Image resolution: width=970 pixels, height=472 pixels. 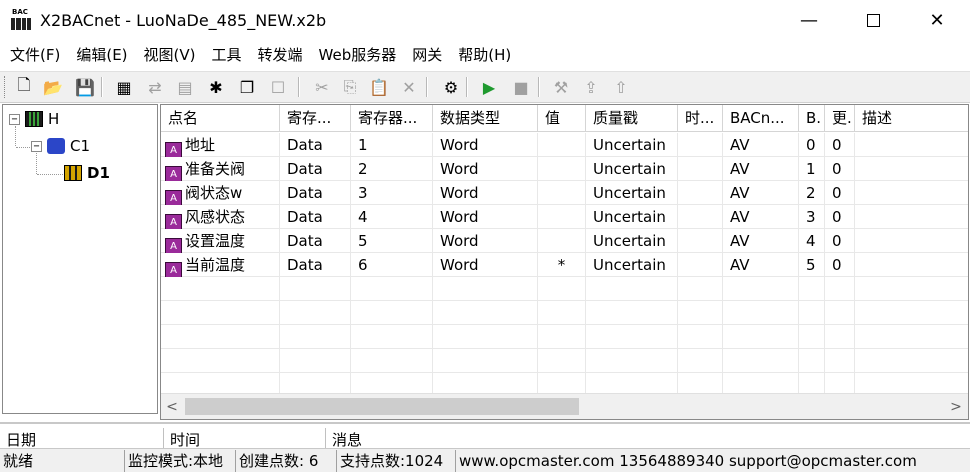 What do you see at coordinates (485, 118) in the screenshot?
I see `column-header: 数据类型` at bounding box center [485, 118].